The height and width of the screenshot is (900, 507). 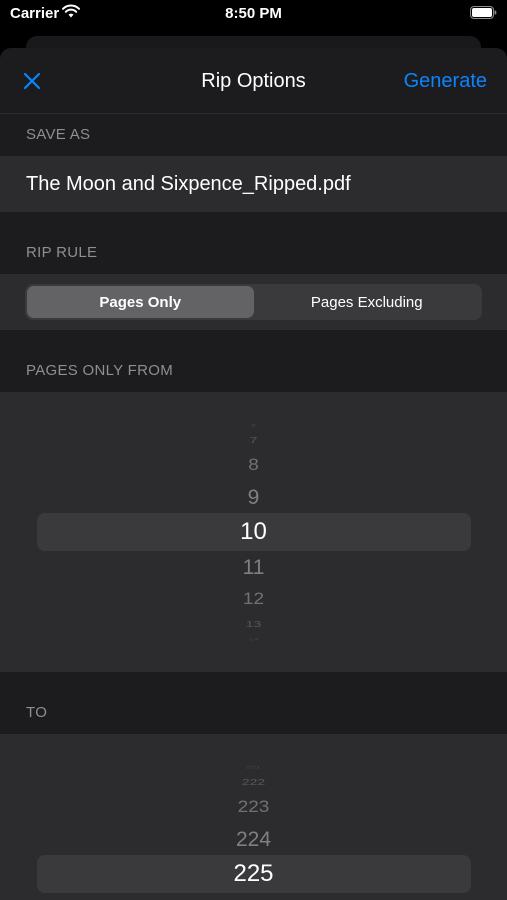 I want to click on picker-selected-value: 225, so click(x=253, y=874).